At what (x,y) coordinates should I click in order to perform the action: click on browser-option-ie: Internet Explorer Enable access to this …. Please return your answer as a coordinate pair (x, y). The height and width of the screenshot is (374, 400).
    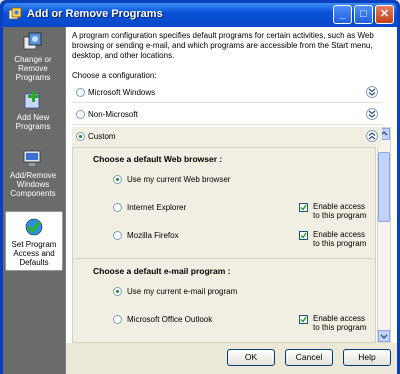
    Looking at the image, I should click on (239, 215).